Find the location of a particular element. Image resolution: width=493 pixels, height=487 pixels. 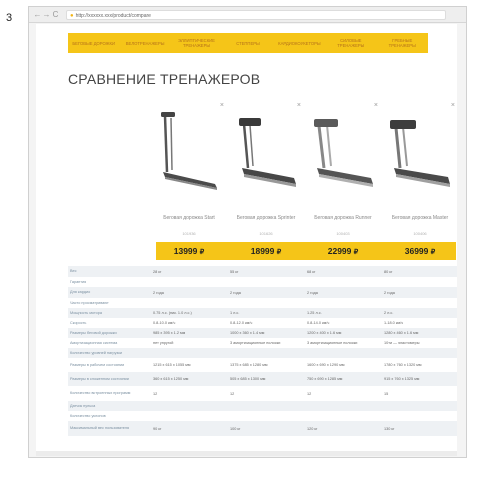

spec-label: Количество встроенных программ is located at coordinates (100, 393).